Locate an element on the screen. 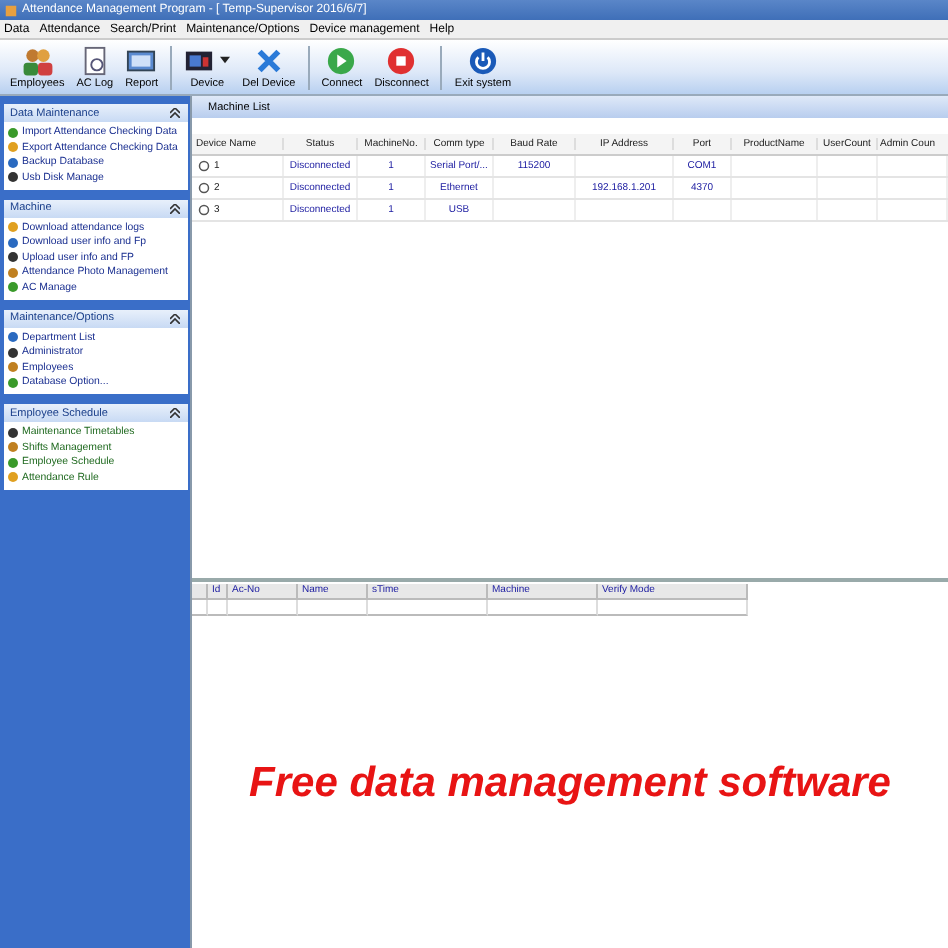 Image resolution: width=948 pixels, height=948 pixels. banner-text: Free data management software is located at coordinates (570, 784).